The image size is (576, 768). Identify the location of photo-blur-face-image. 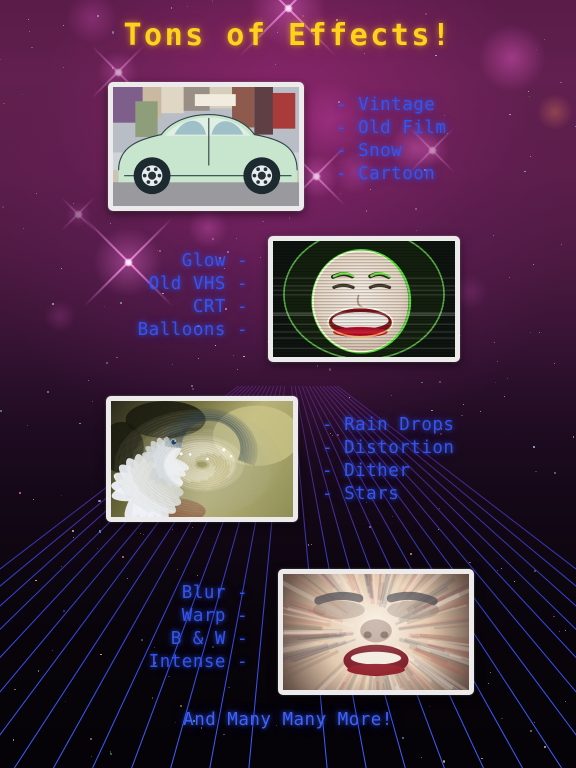
(376, 632).